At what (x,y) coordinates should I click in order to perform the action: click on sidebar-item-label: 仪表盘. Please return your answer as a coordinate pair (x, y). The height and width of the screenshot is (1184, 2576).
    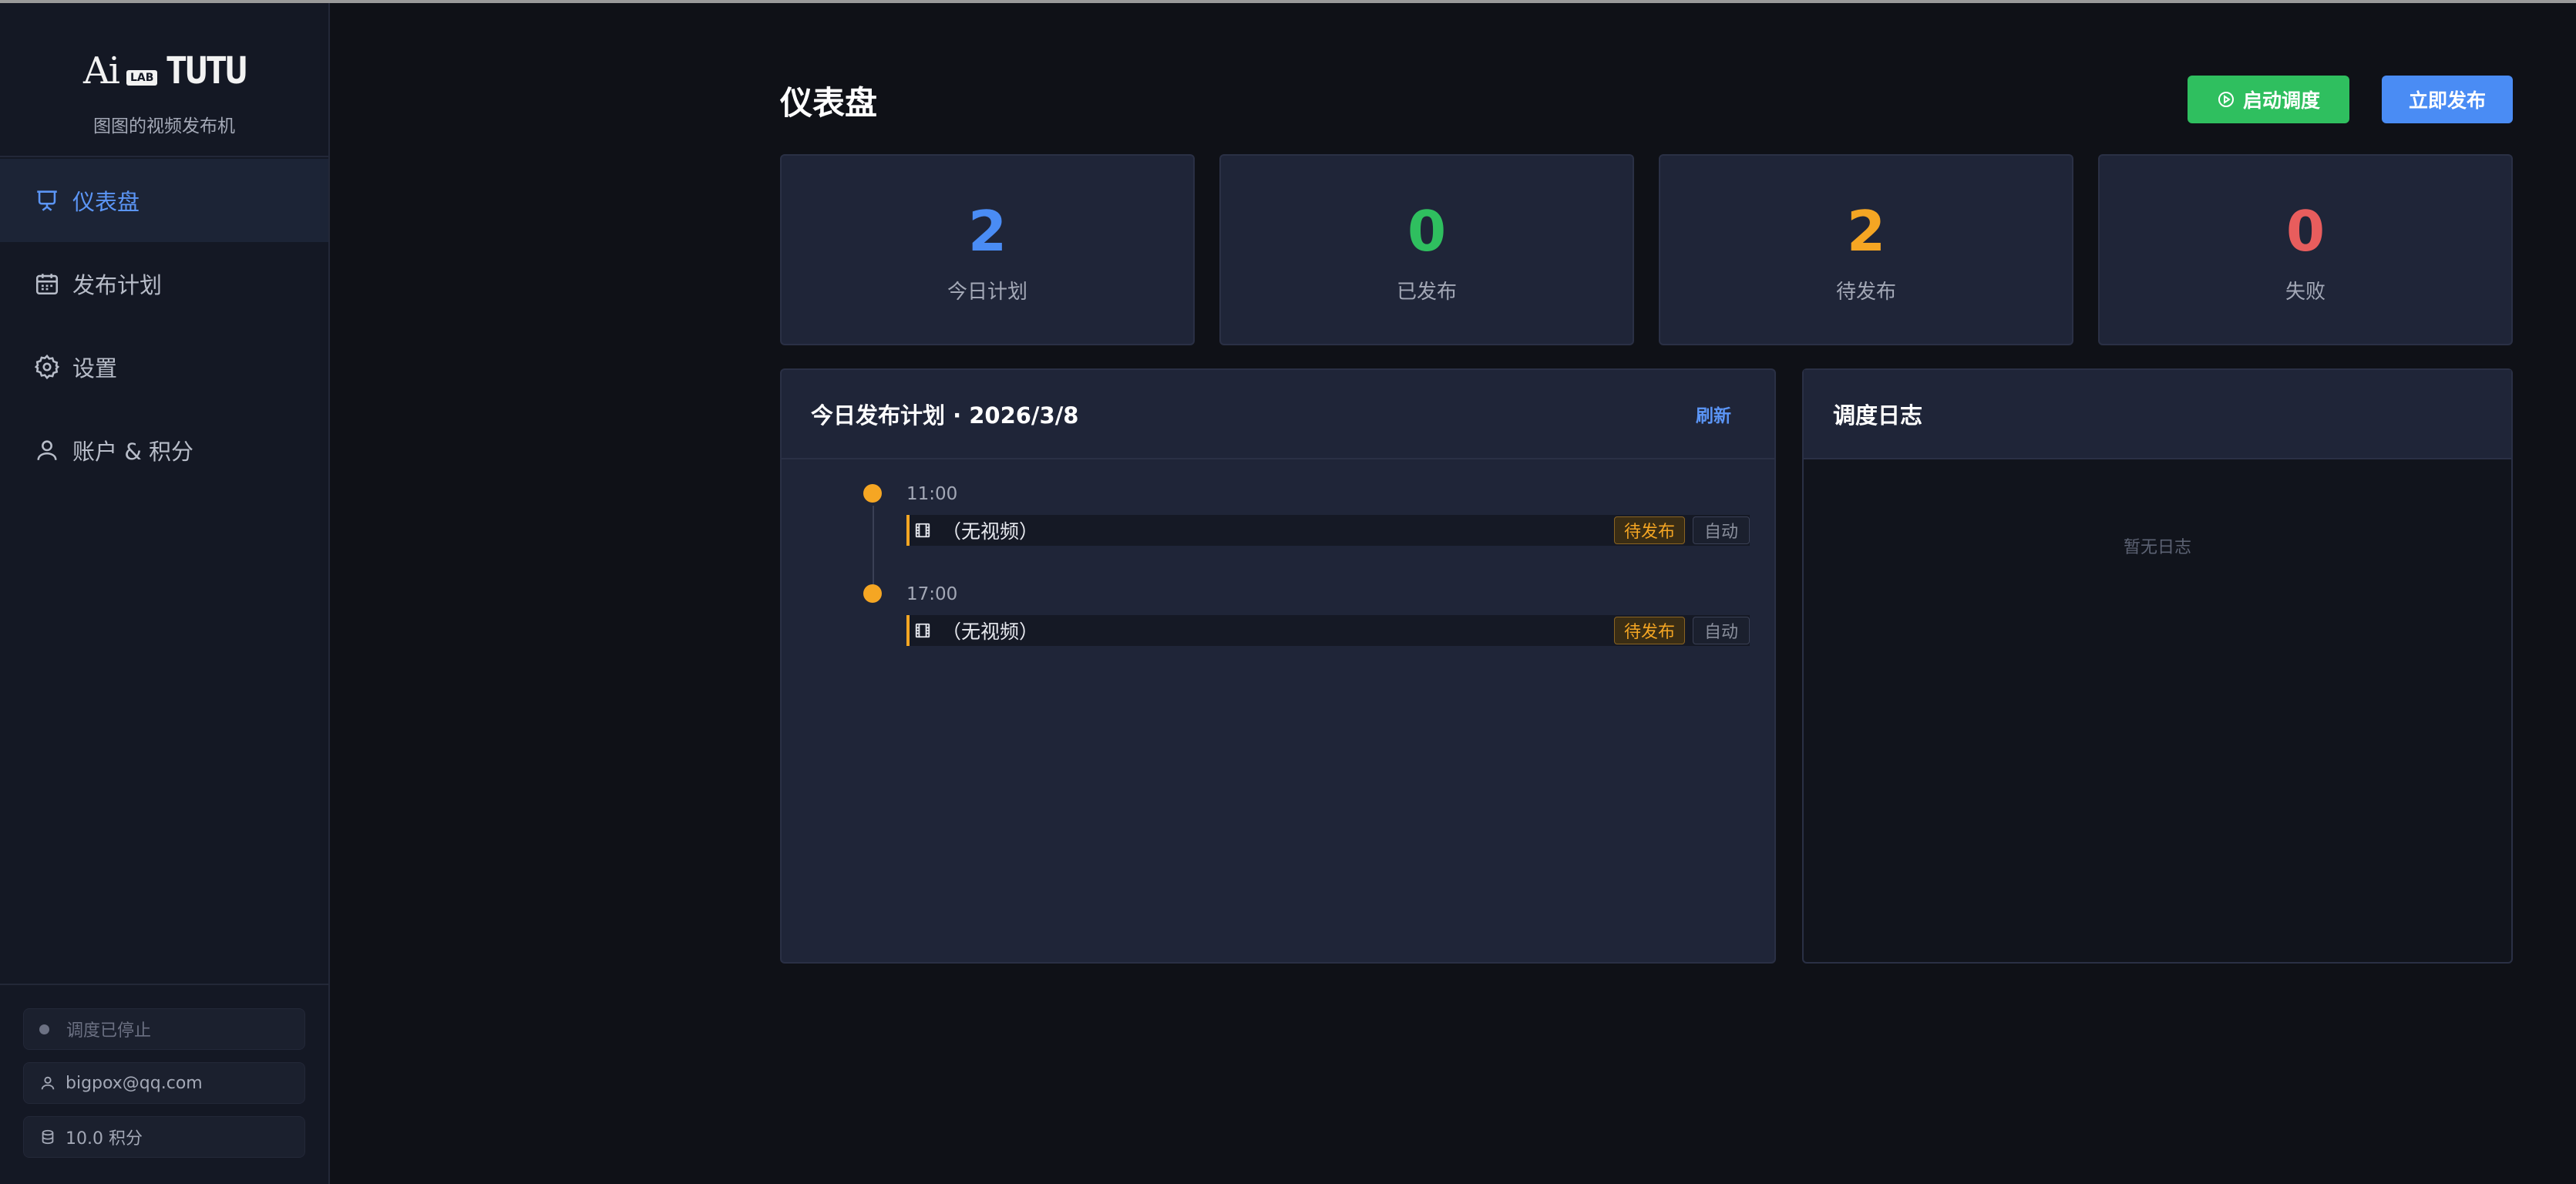
    Looking at the image, I should click on (106, 202).